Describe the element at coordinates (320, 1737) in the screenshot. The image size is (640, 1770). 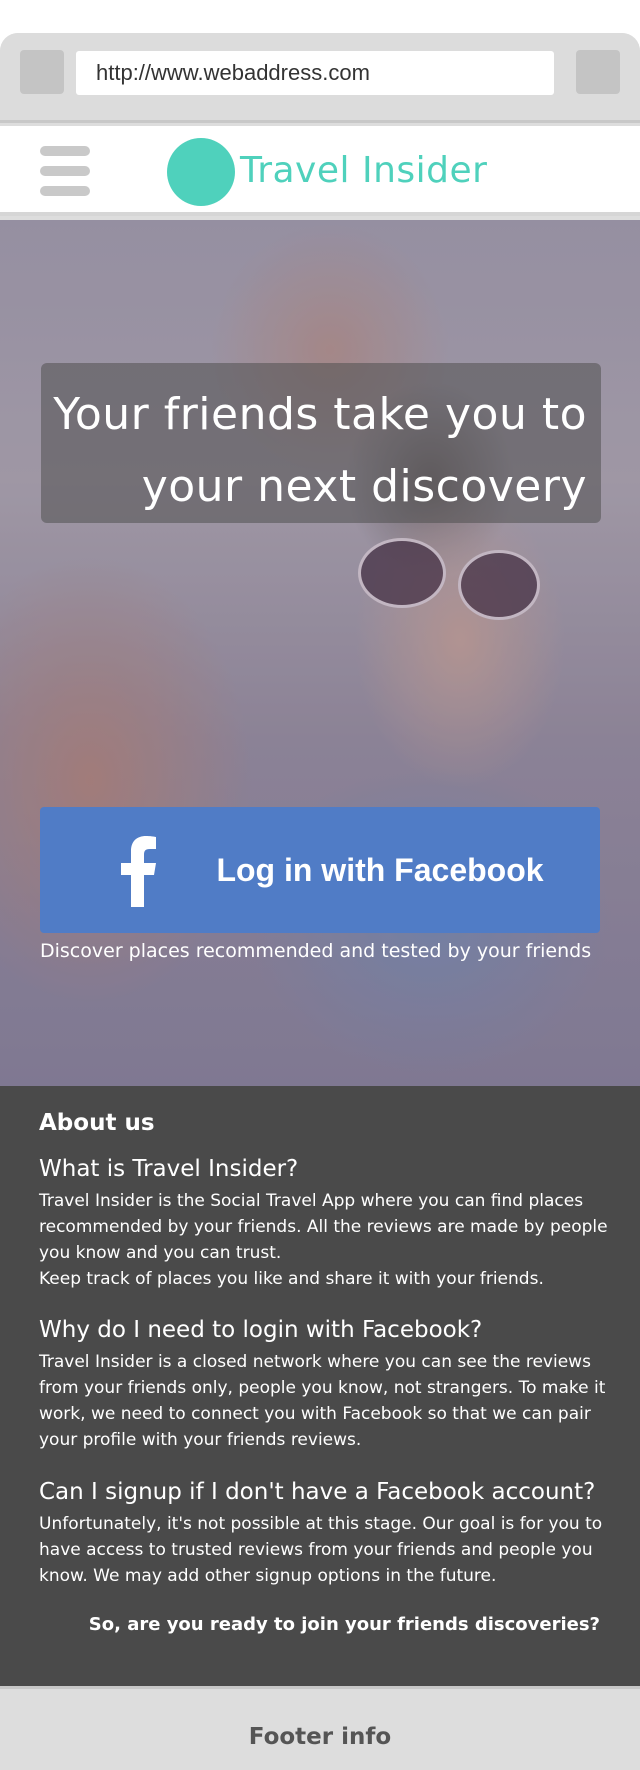
I see `footer-text: Footer info` at that location.